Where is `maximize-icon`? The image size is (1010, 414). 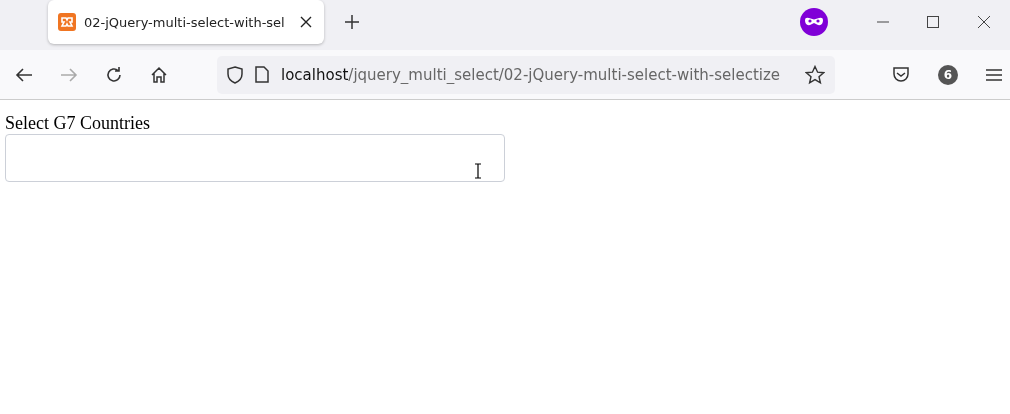 maximize-icon is located at coordinates (933, 22).